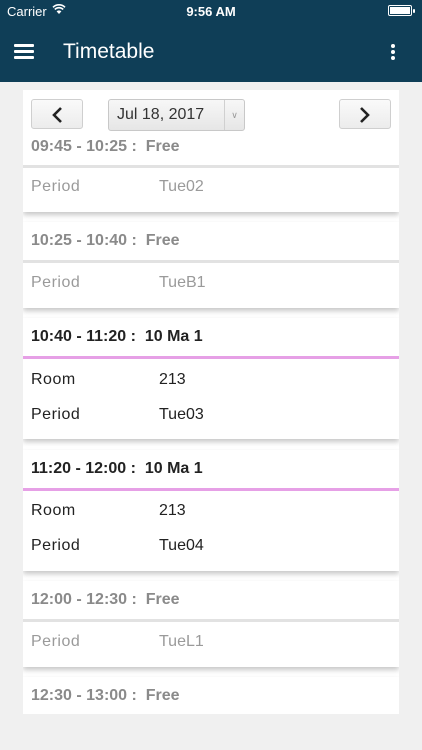 The image size is (422, 750). I want to click on chevron-left-icon, so click(57, 115).